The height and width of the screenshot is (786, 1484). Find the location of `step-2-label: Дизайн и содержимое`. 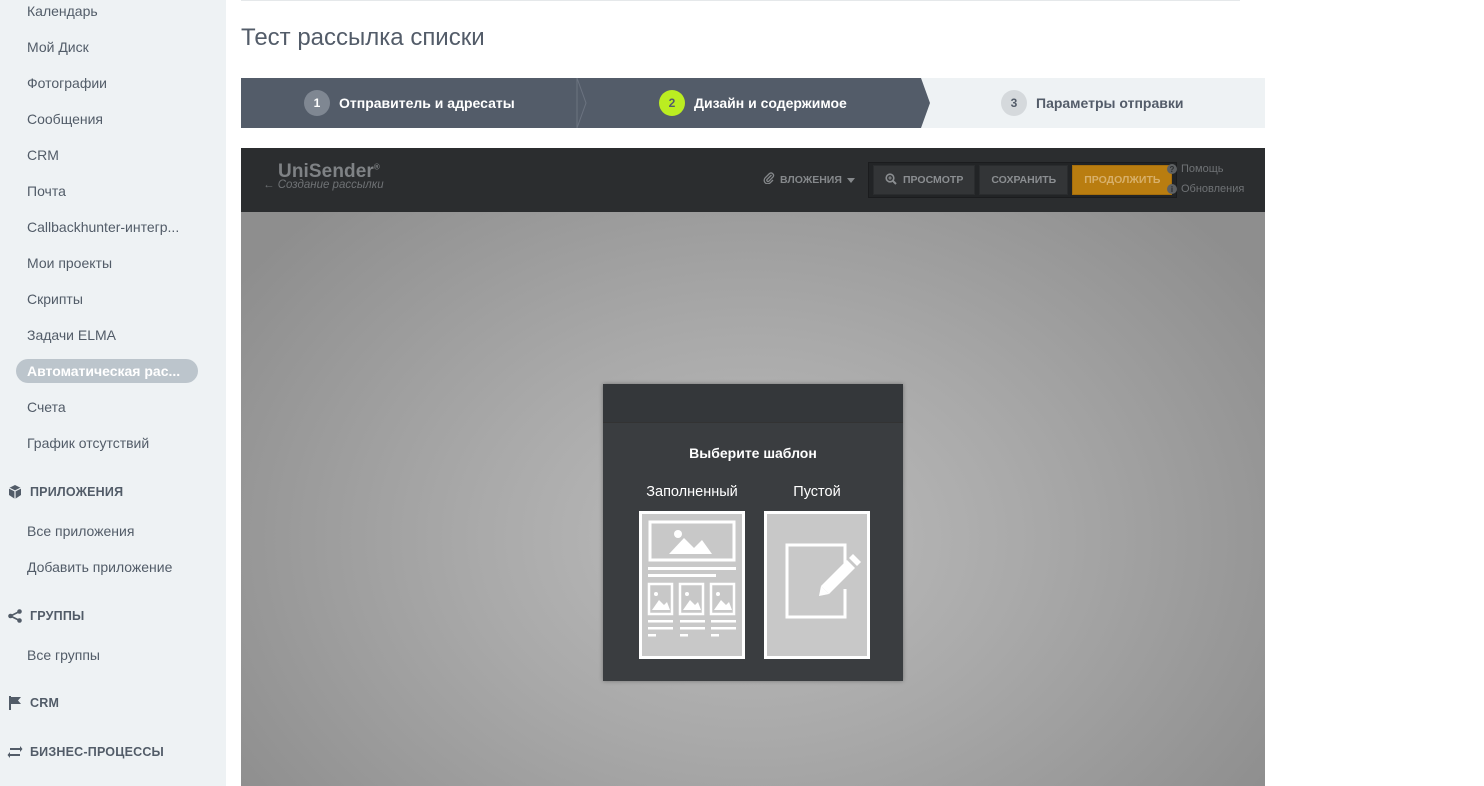

step-2-label: Дизайн и содержимое is located at coordinates (770, 103).